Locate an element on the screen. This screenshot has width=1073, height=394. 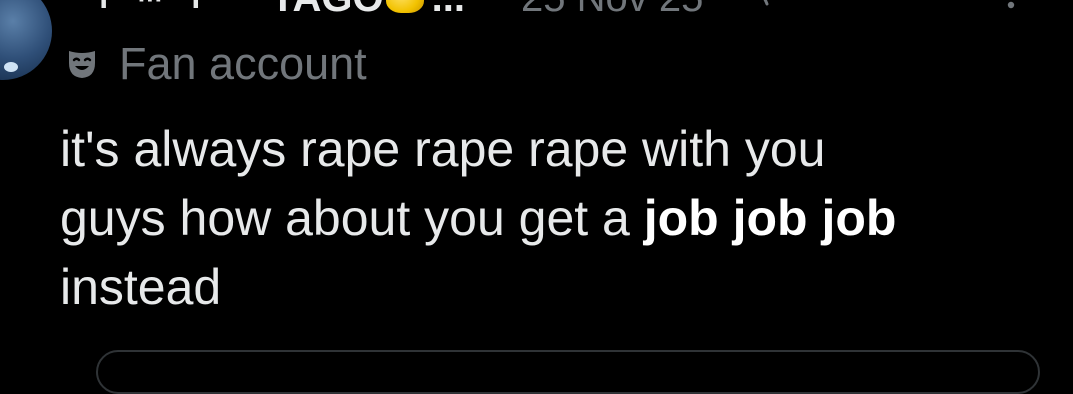
tweet-bold-text: job job job is located at coordinates (770, 218).